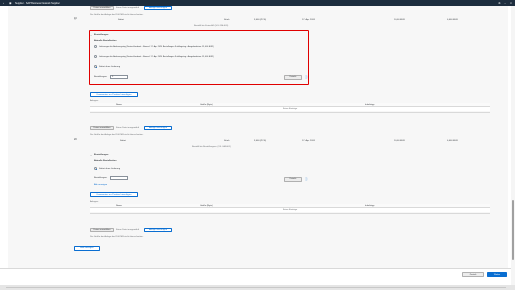 This screenshot has width=515, height=290. What do you see at coordinates (119, 104) in the screenshot?
I see `col-name: Name` at bounding box center [119, 104].